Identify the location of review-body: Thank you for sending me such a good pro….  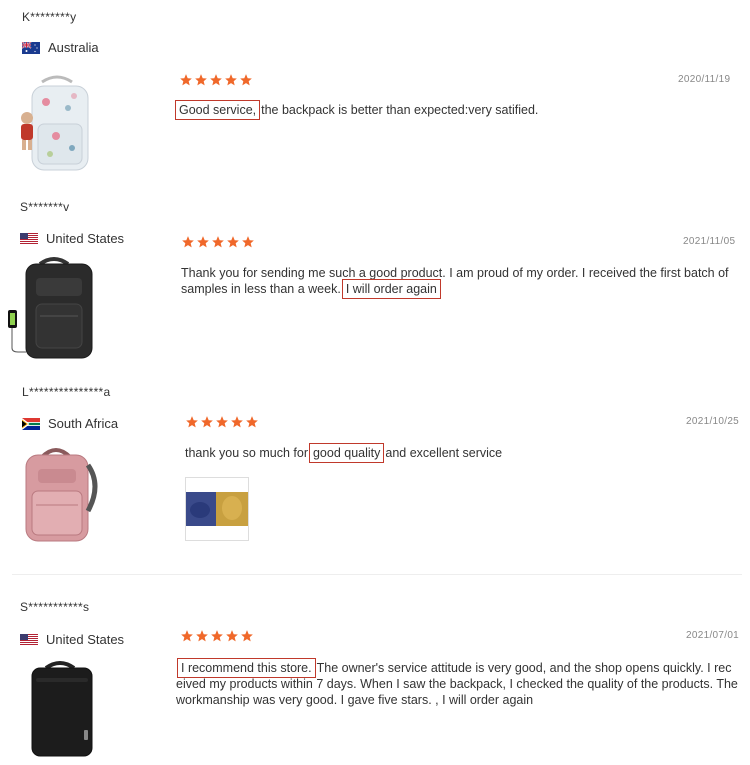
(455, 281).